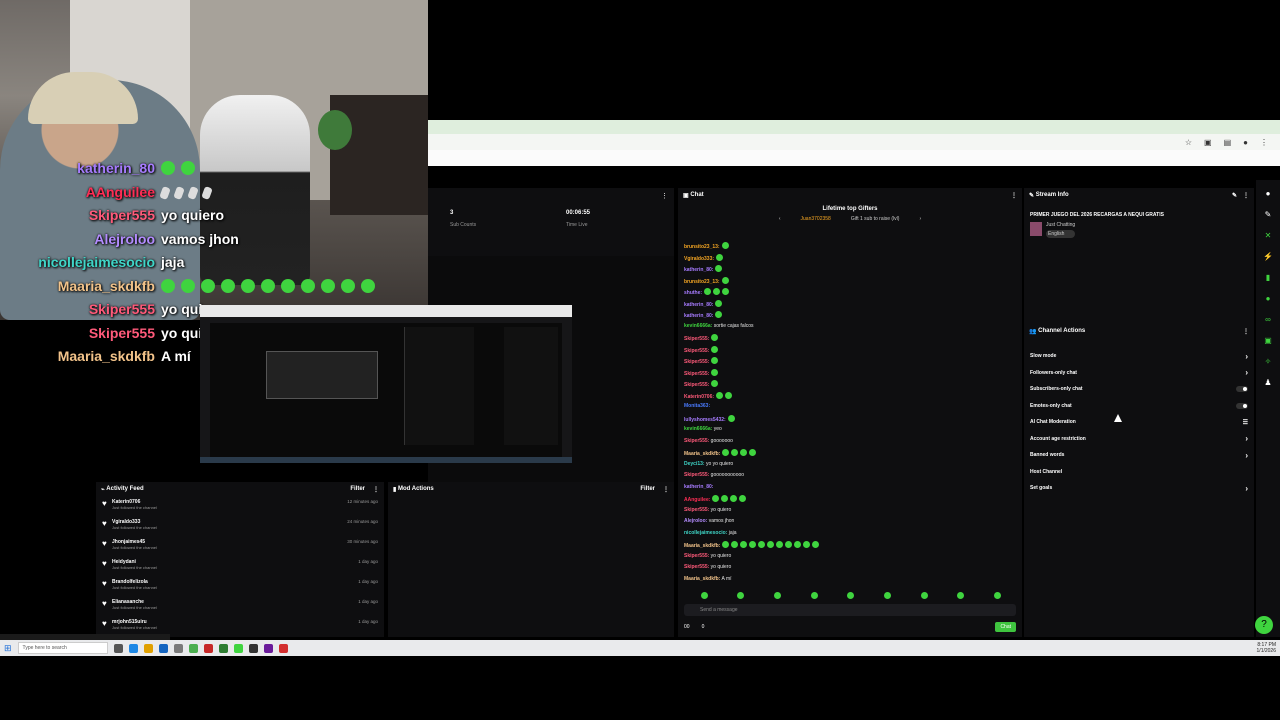  Describe the element at coordinates (1246, 331) in the screenshot. I see `channel-actions-menu-icon: ⋮` at that location.